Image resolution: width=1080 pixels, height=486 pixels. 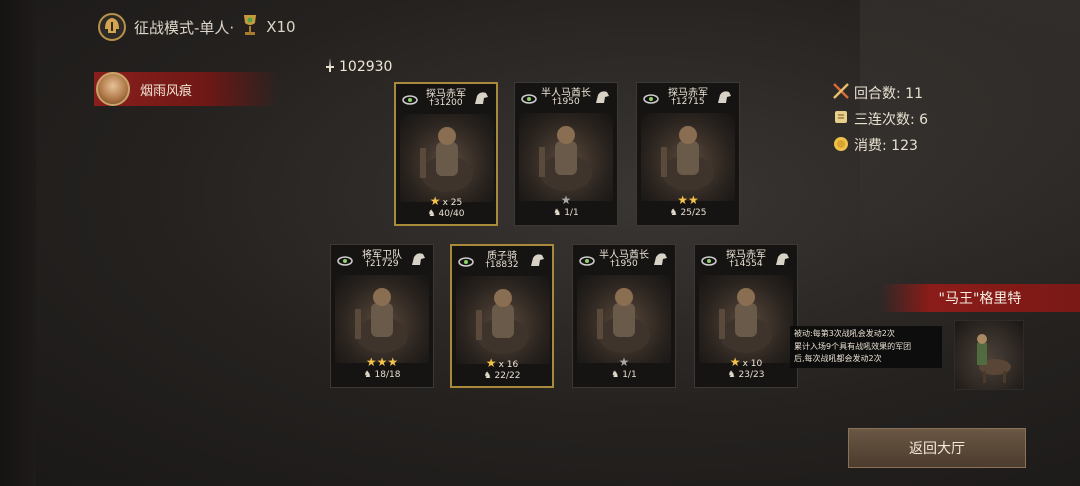 What do you see at coordinates (746, 264) in the screenshot?
I see `unit-power: †14554` at bounding box center [746, 264].